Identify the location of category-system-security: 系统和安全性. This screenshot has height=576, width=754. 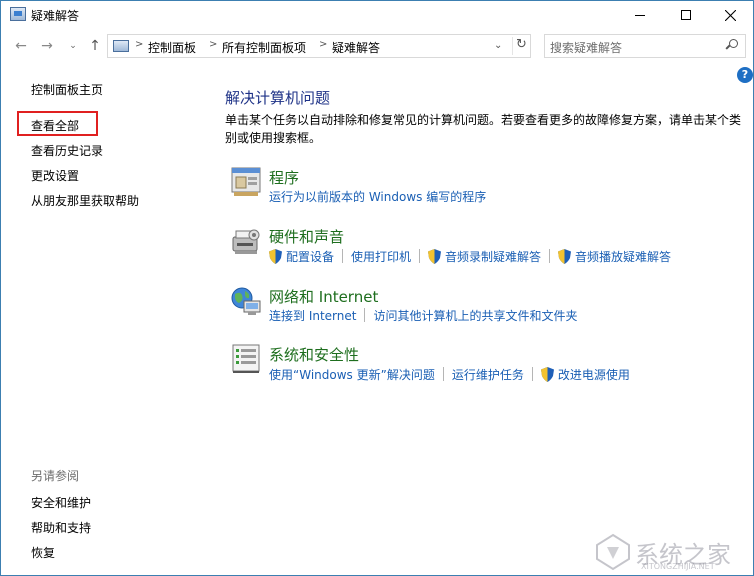
(314, 354).